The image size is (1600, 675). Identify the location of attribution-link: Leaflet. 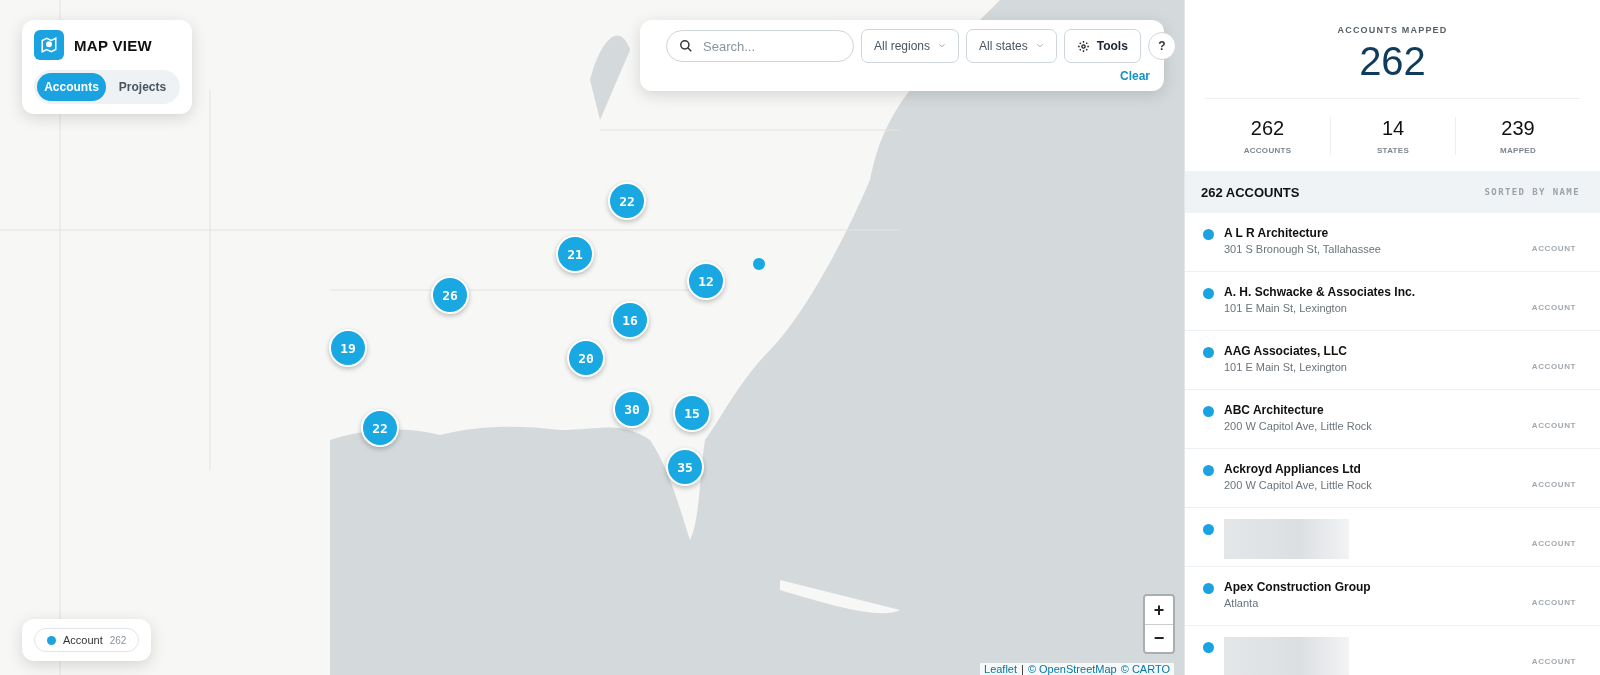
(1001, 669).